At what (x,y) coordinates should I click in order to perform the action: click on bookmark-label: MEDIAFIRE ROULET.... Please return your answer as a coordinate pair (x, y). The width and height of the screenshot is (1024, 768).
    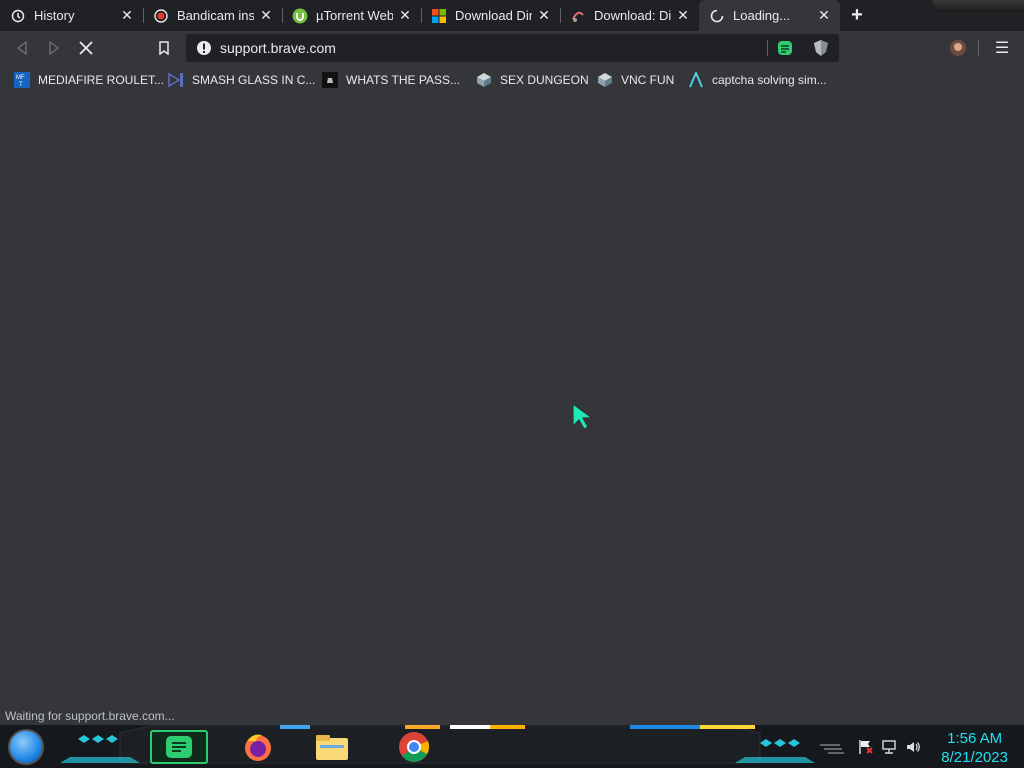
    Looking at the image, I should click on (101, 80).